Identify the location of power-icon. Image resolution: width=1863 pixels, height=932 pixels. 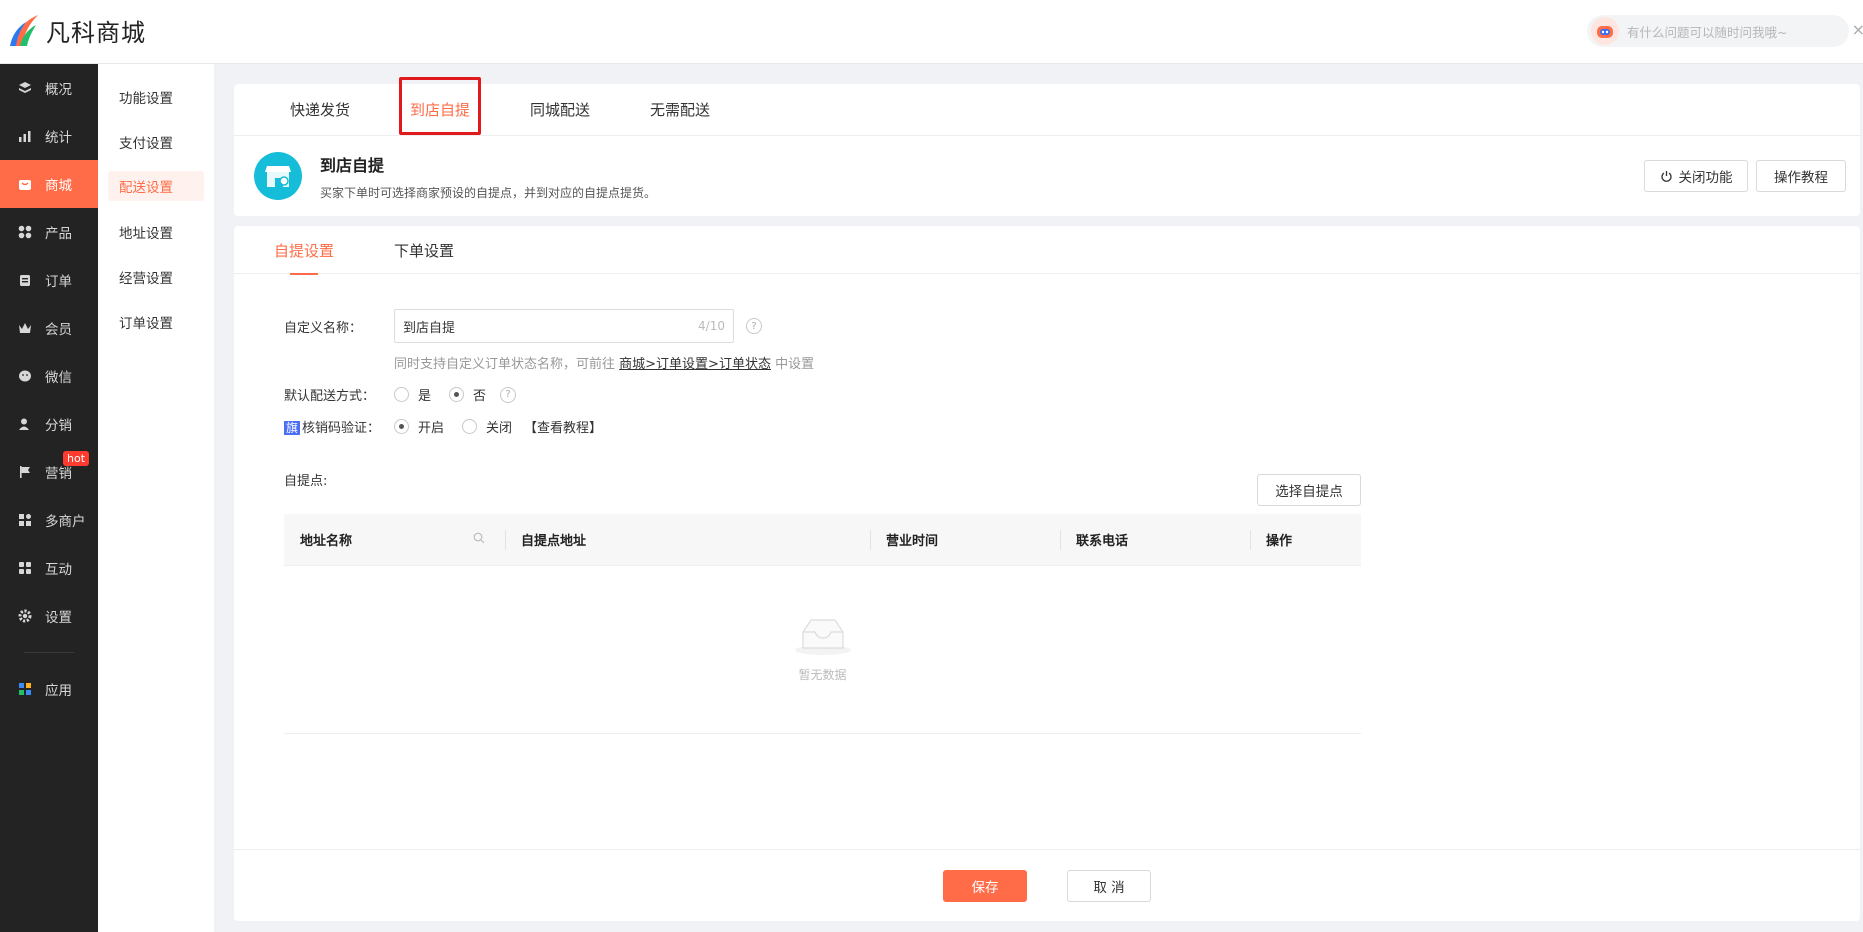
(1666, 176).